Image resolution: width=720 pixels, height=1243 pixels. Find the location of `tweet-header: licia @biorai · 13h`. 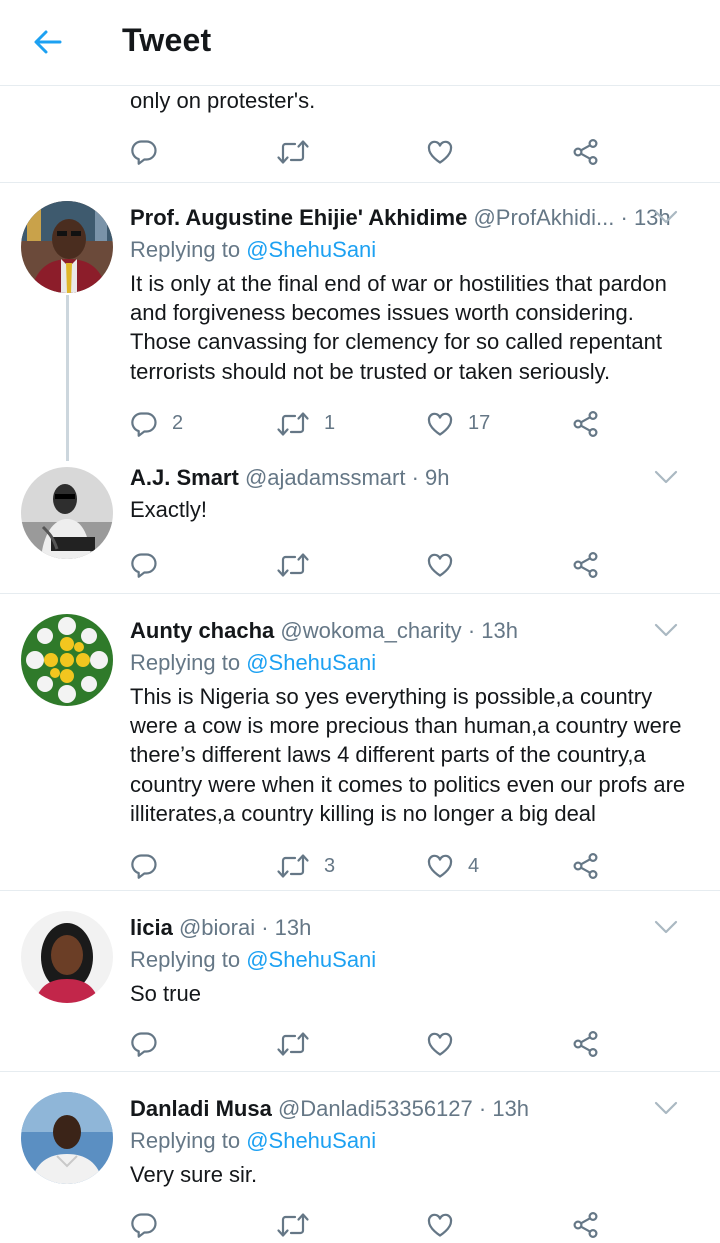

tweet-header: licia @biorai · 13h is located at coordinates (415, 928).